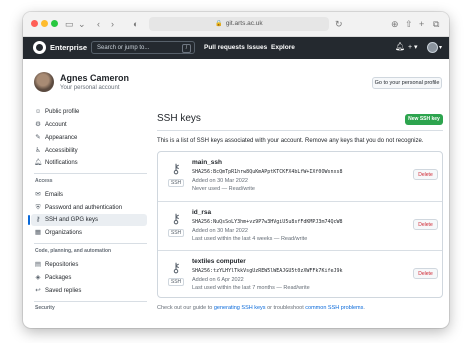 This screenshot has height=343, width=474. I want to click on package-icon: ◈, so click(38, 277).